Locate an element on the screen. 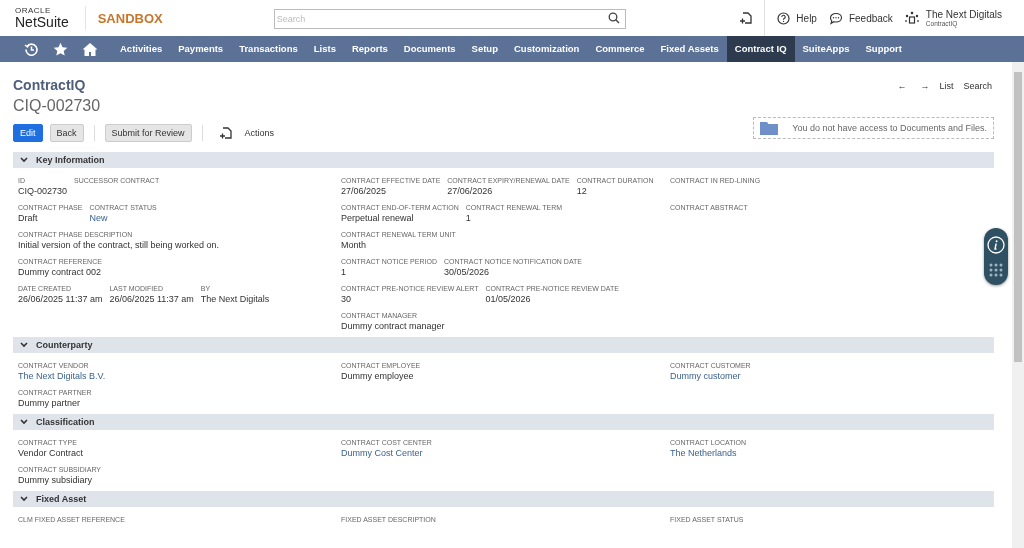  environment-label: SANDBOX is located at coordinates (130, 18).